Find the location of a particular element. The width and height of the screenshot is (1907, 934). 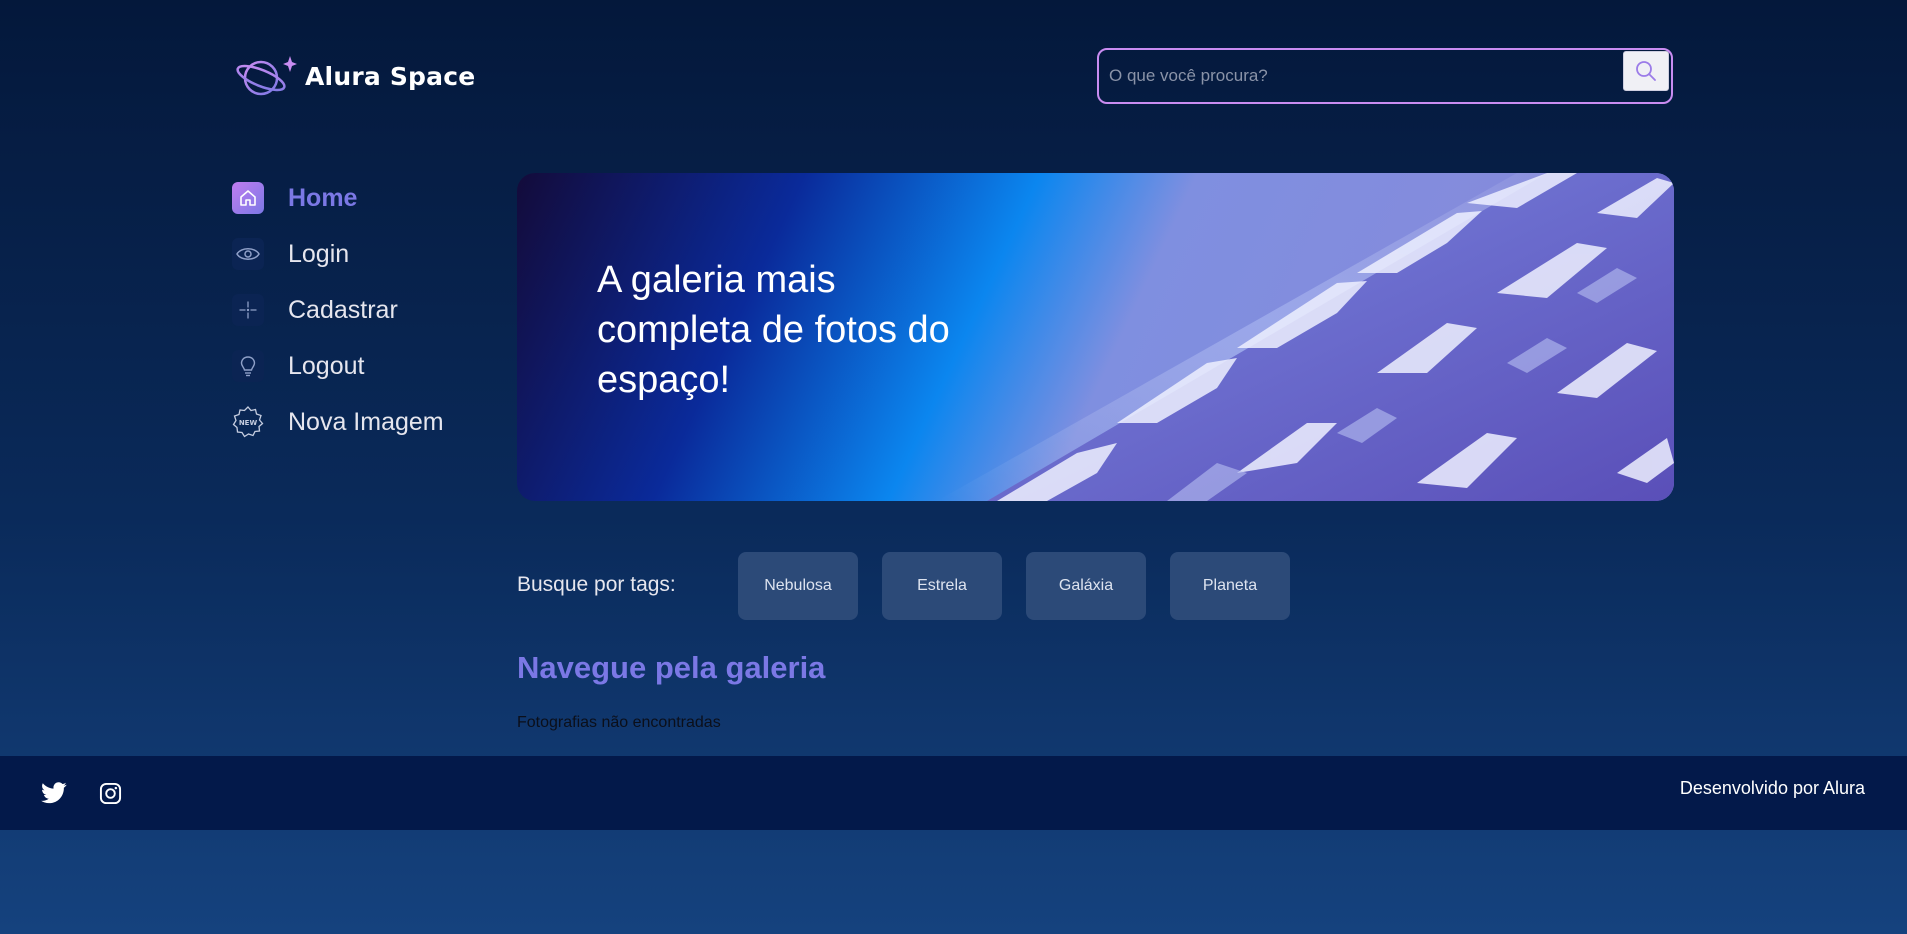

new-badge-icon: NEW is located at coordinates (248, 422).